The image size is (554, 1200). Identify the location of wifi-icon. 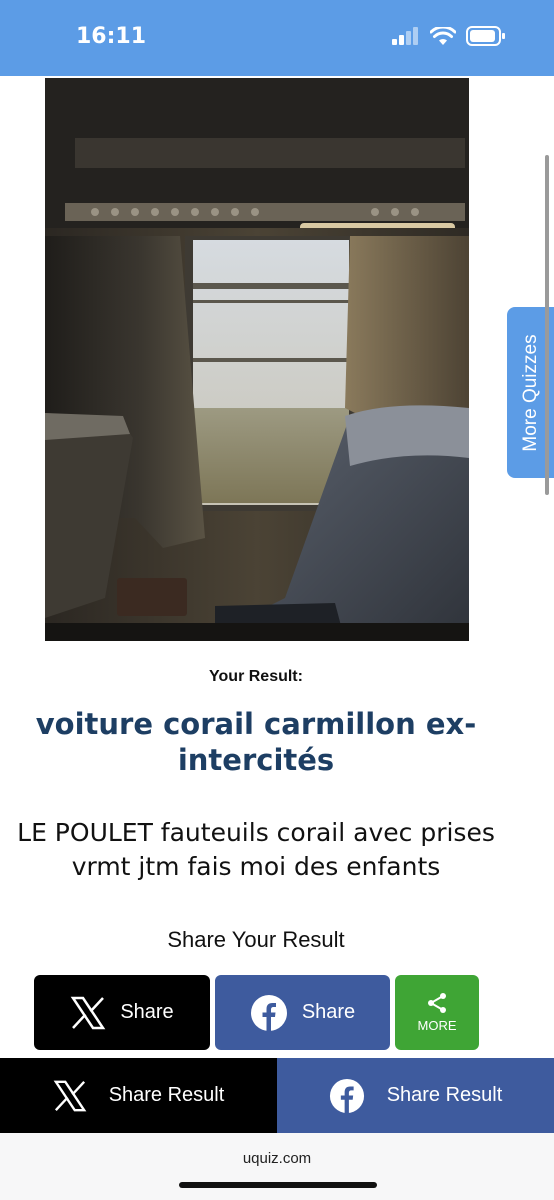
(443, 35).